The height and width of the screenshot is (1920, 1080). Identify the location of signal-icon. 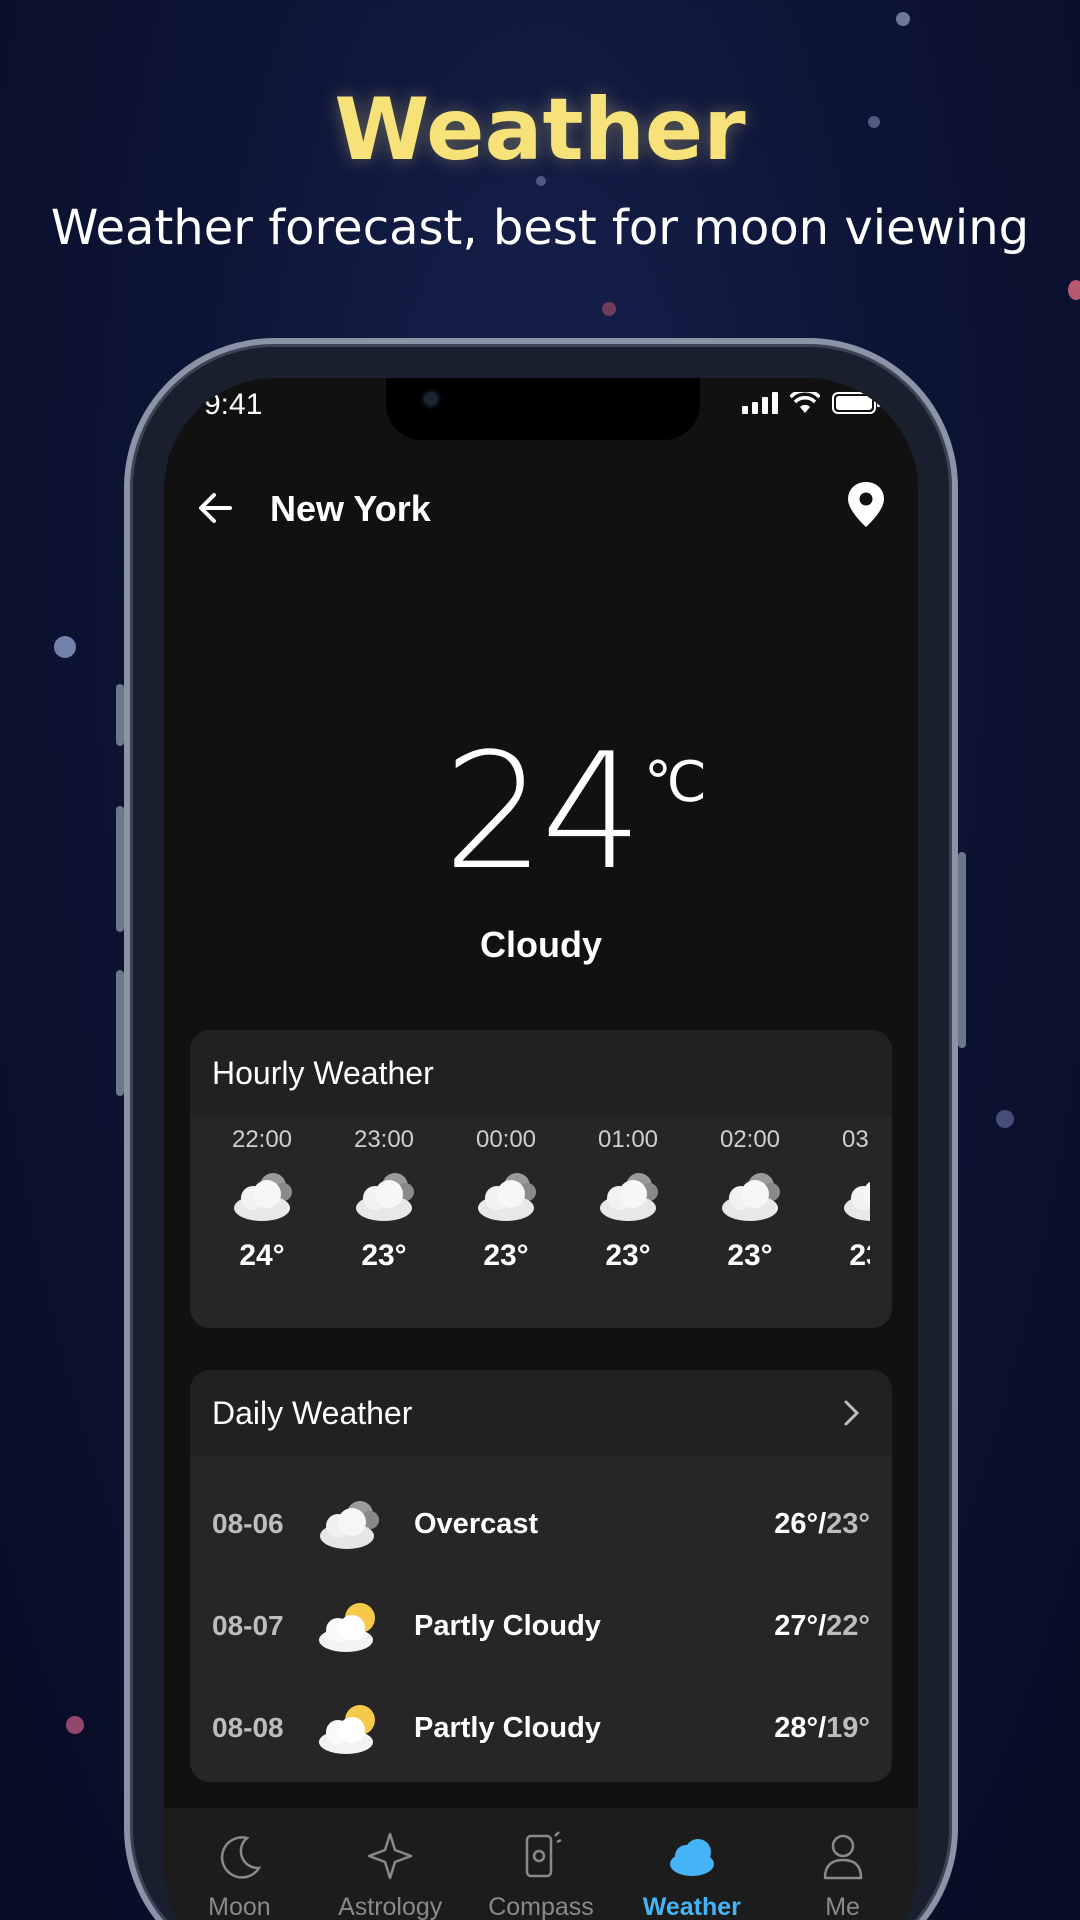
(760, 403).